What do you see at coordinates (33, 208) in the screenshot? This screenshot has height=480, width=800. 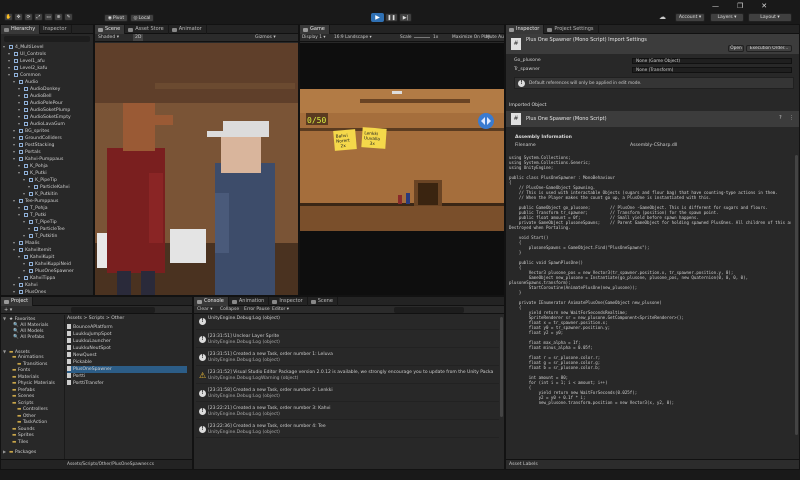 I see `hierarchy-item: ▾ T_Pohja` at bounding box center [33, 208].